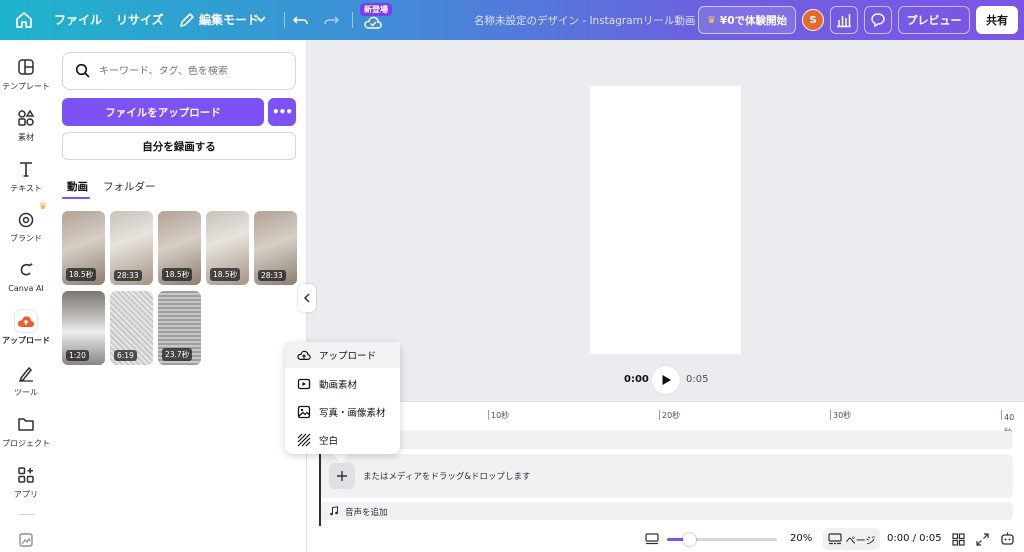 The width and height of the screenshot is (1024, 552). Describe the element at coordinates (348, 356) in the screenshot. I see `menu-item-label: アップロード` at that location.